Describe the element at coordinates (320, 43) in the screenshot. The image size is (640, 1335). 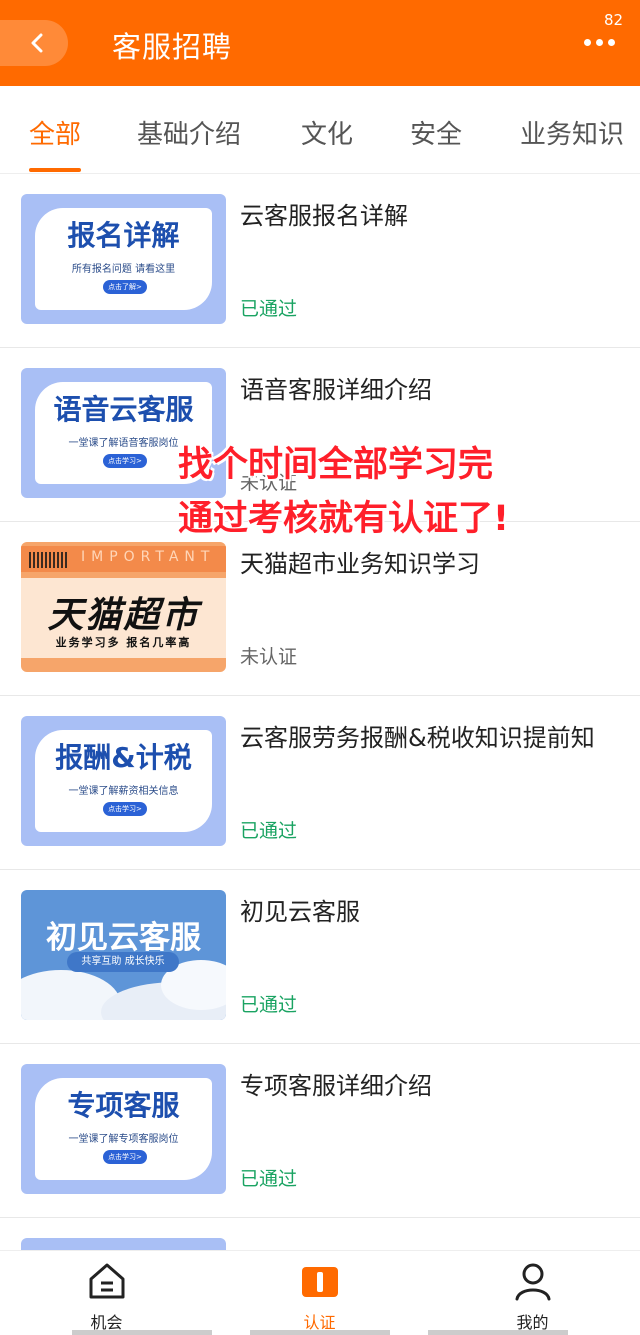
I see `app-header: 客服招聘 82` at that location.